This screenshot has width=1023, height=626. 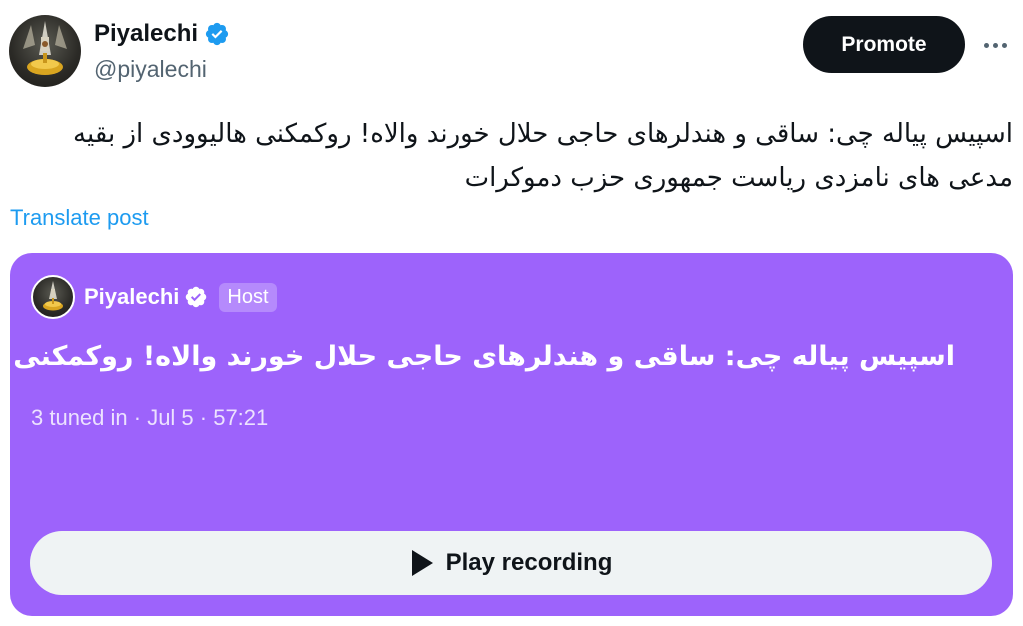 I want to click on play-recording-label: Play recording, so click(x=529, y=562).